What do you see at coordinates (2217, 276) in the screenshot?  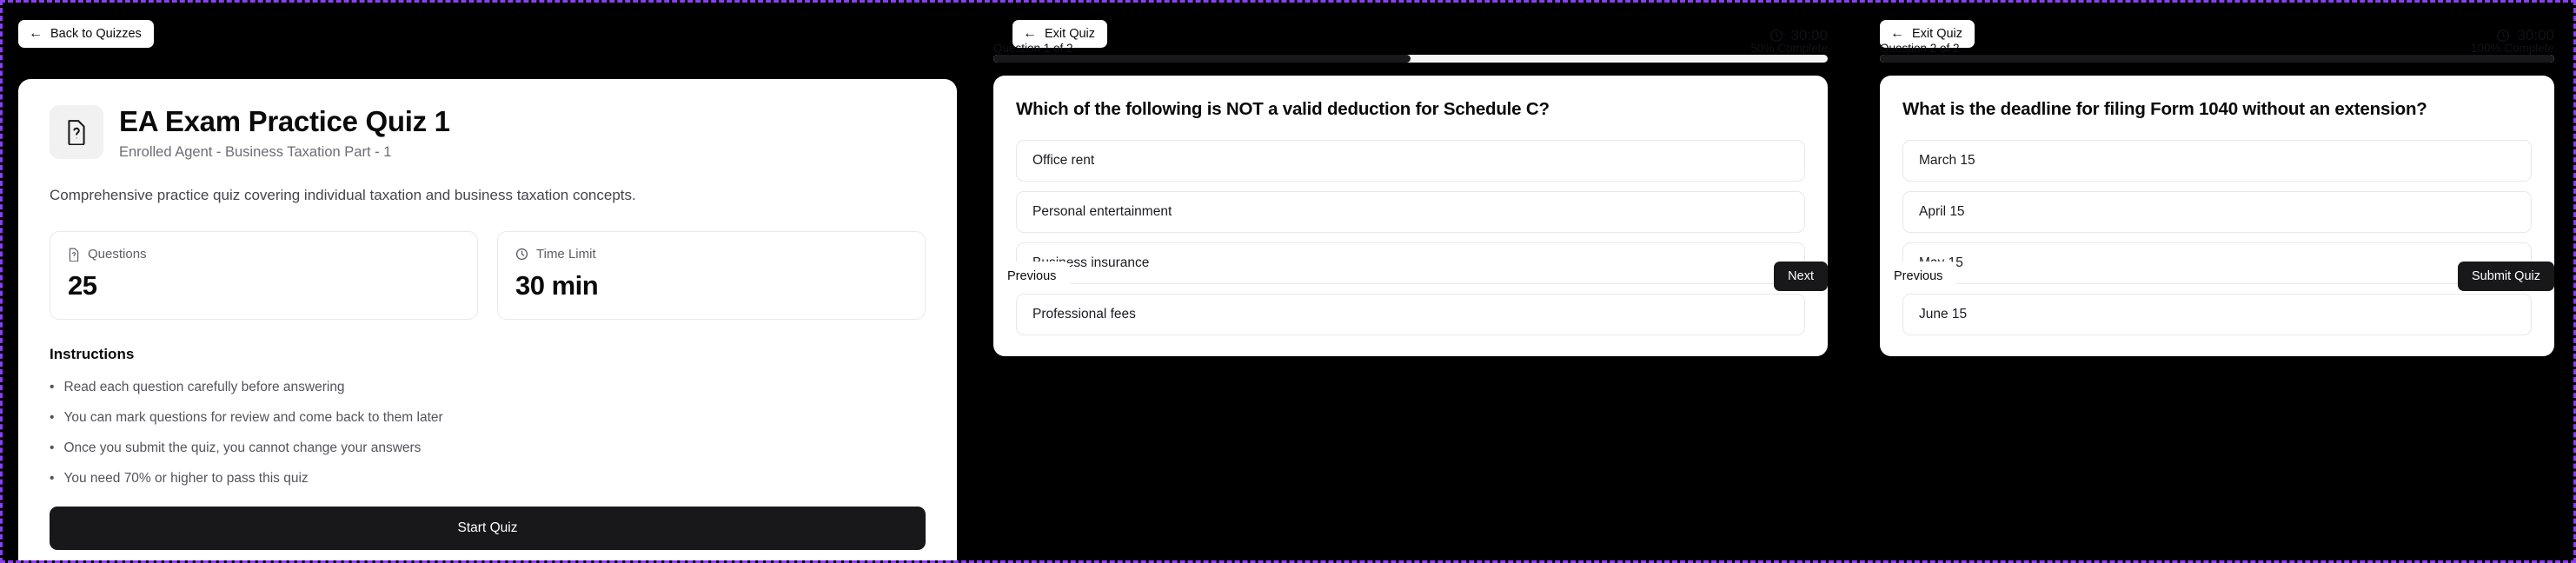 I see `question-nav: Previous Submit Quiz` at bounding box center [2217, 276].